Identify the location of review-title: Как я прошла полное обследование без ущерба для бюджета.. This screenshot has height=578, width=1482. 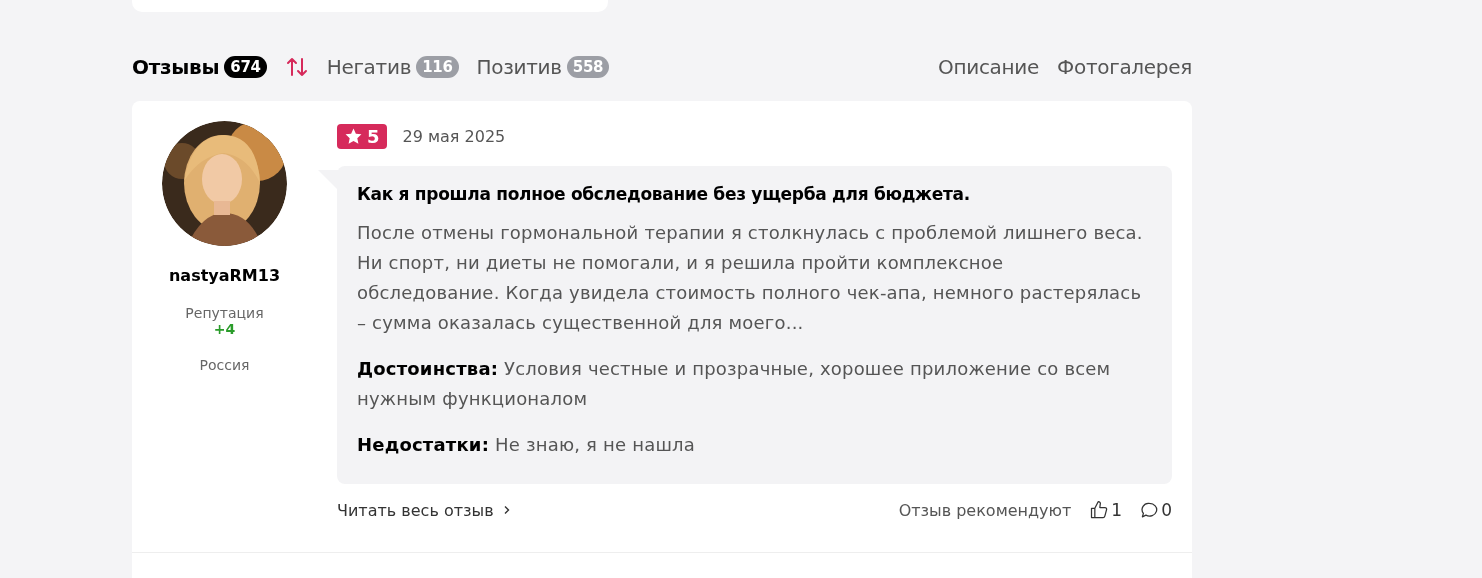
(664, 194).